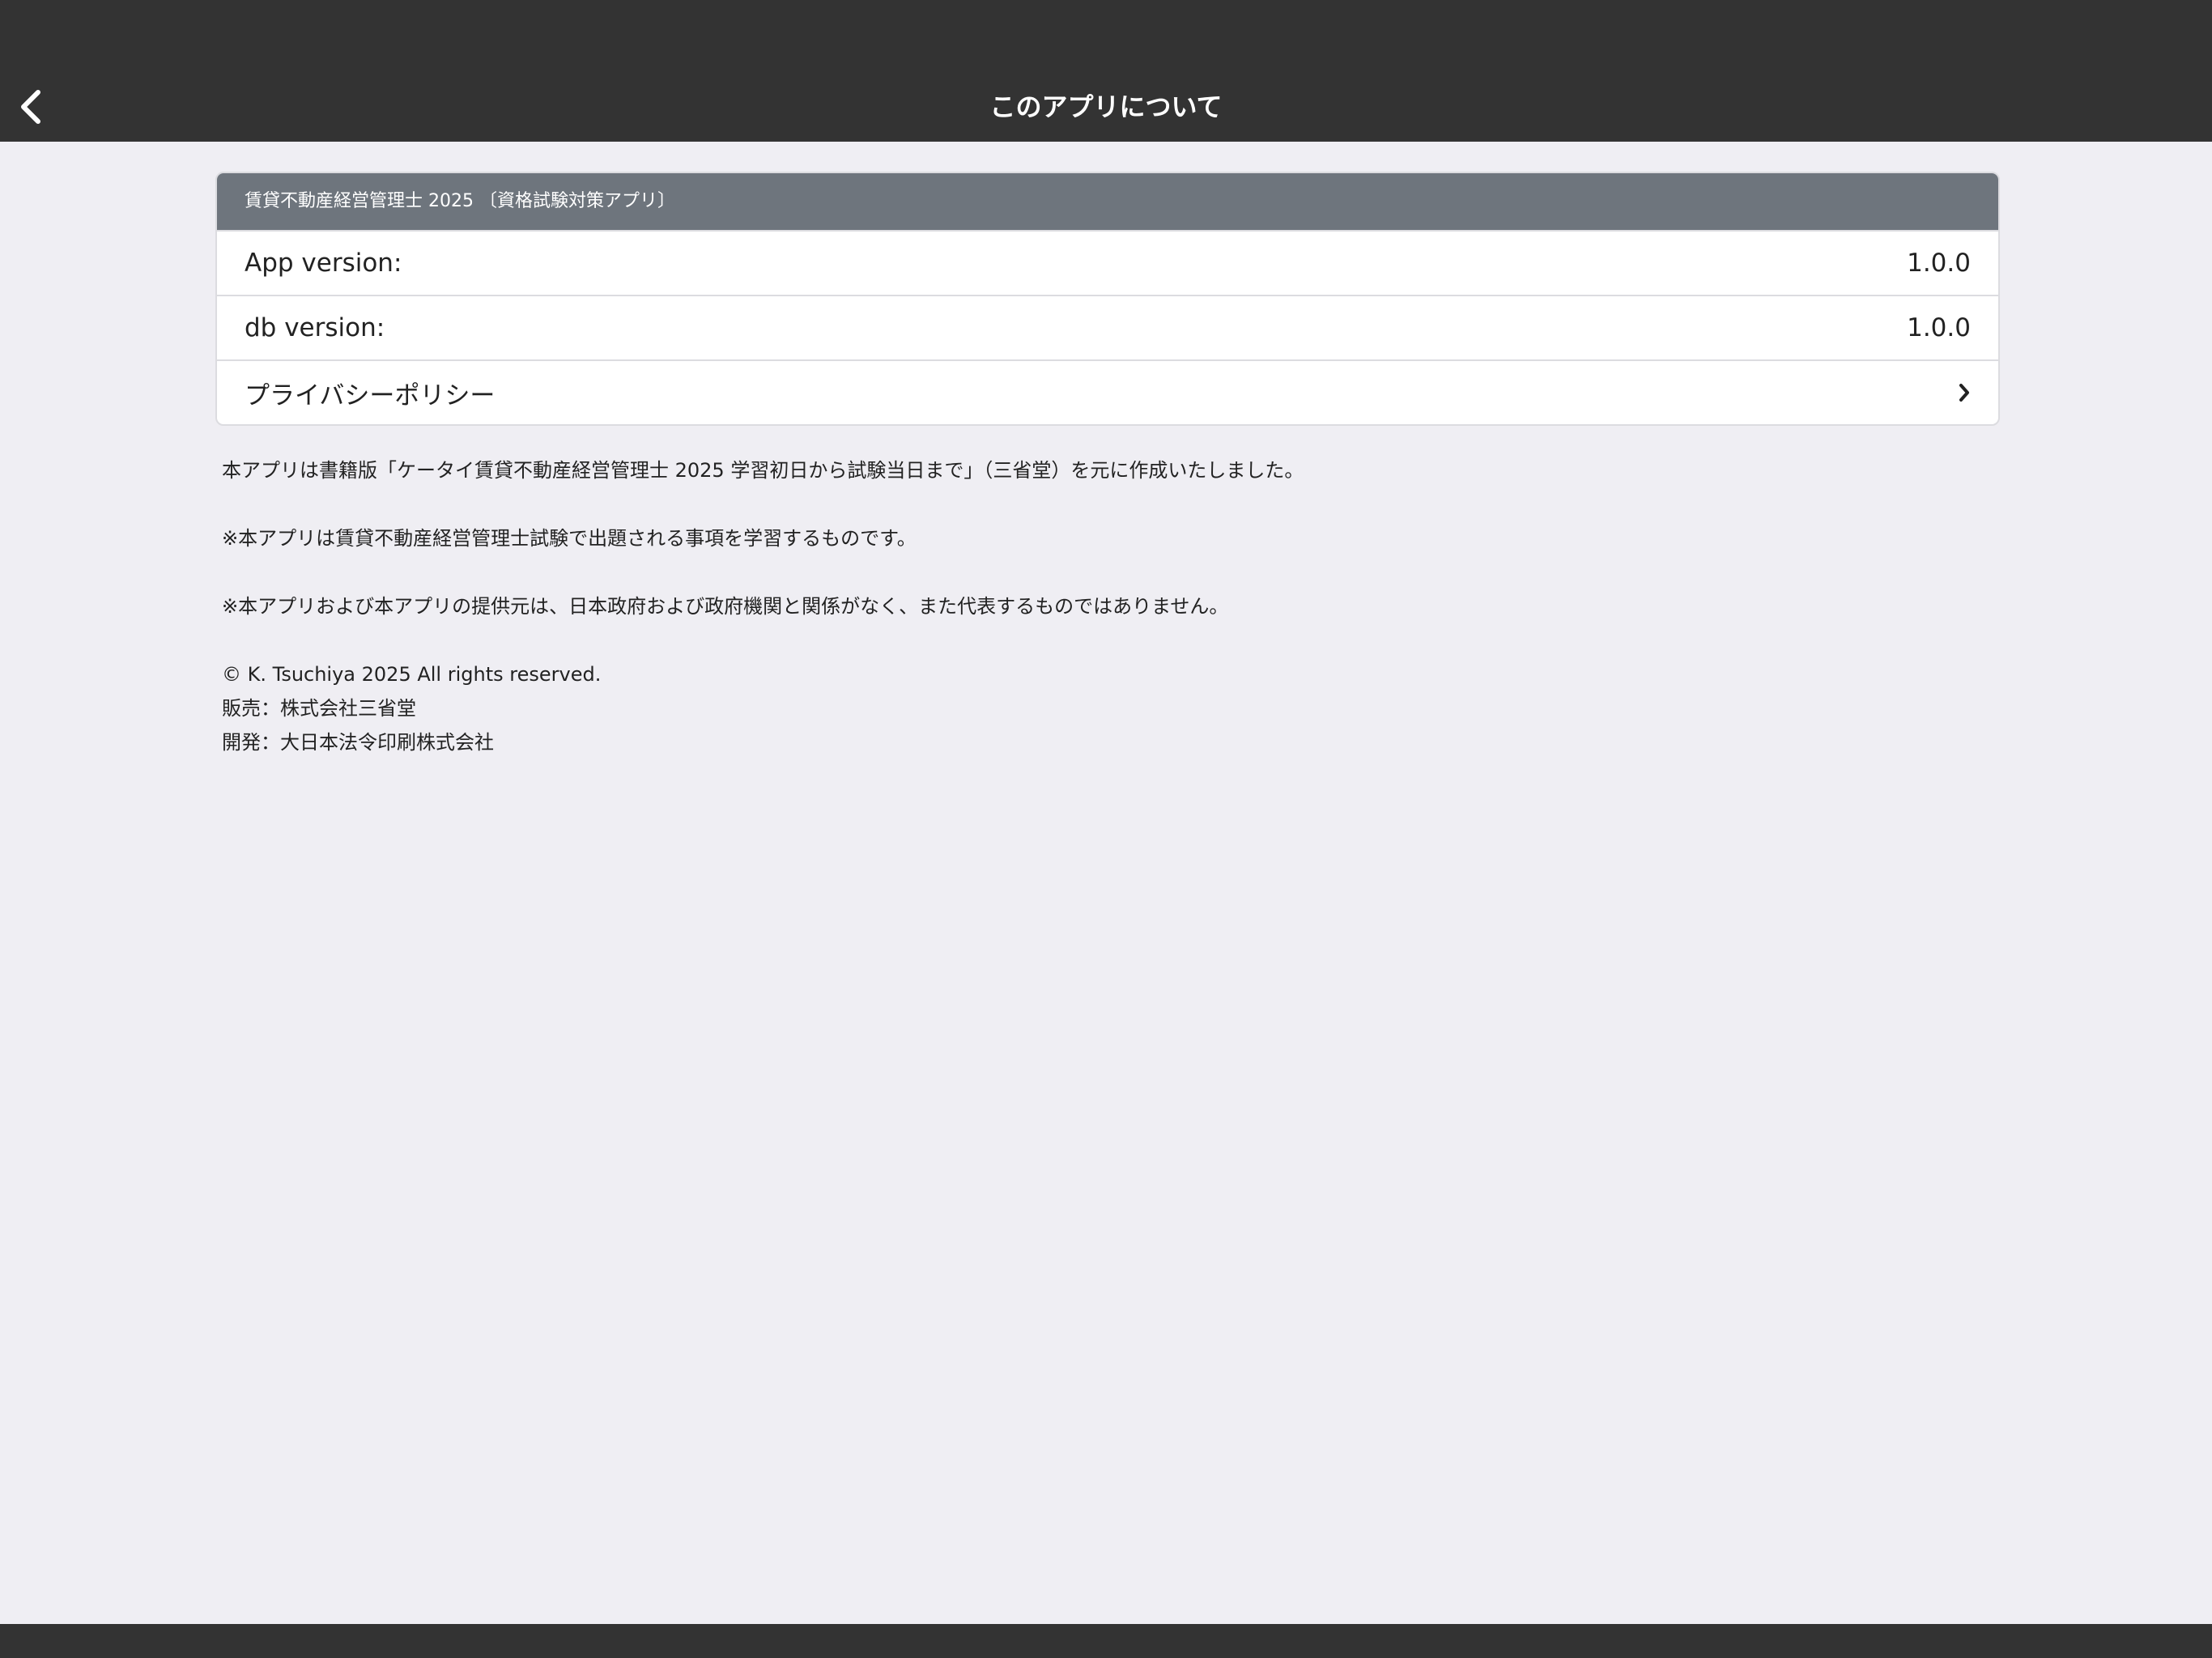  Describe the element at coordinates (315, 327) in the screenshot. I see `db-version-label: db version:` at that location.